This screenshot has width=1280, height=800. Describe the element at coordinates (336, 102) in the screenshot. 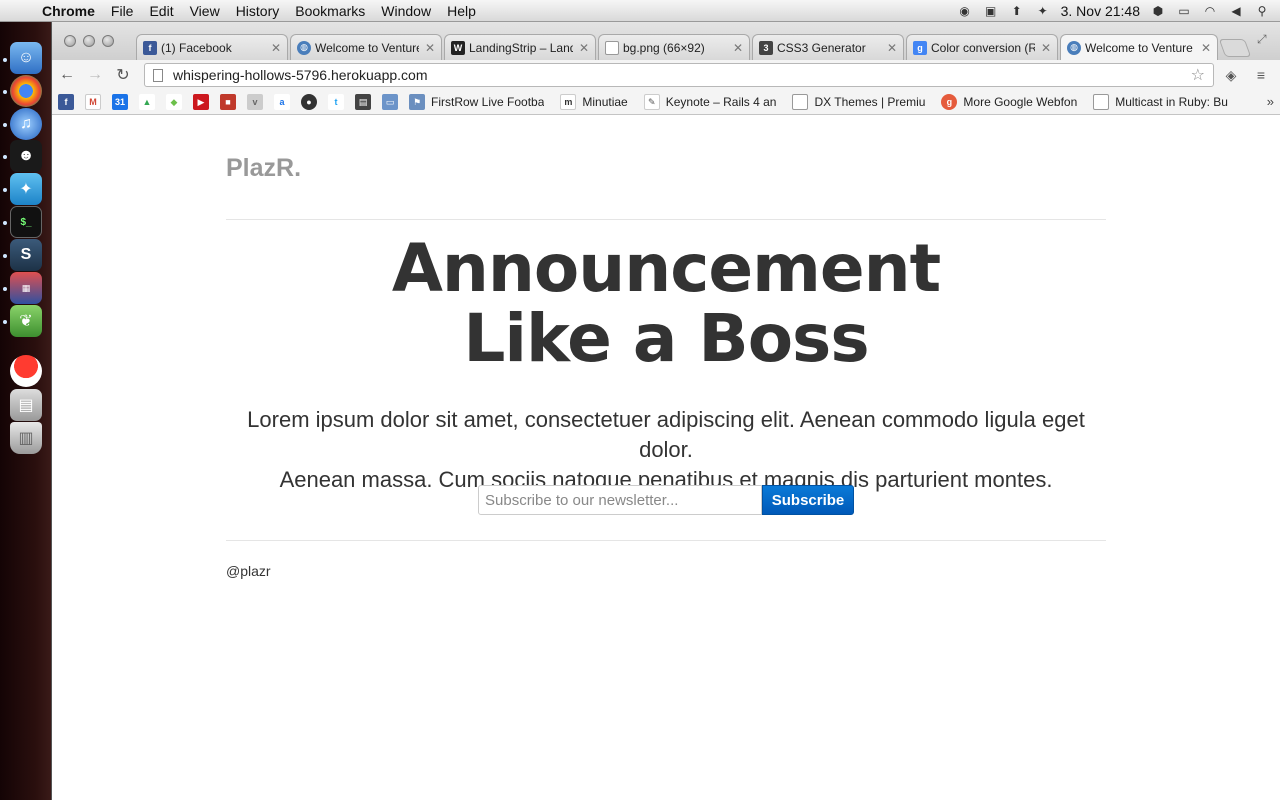

I see `bookmark-twitter-icon: t` at that location.